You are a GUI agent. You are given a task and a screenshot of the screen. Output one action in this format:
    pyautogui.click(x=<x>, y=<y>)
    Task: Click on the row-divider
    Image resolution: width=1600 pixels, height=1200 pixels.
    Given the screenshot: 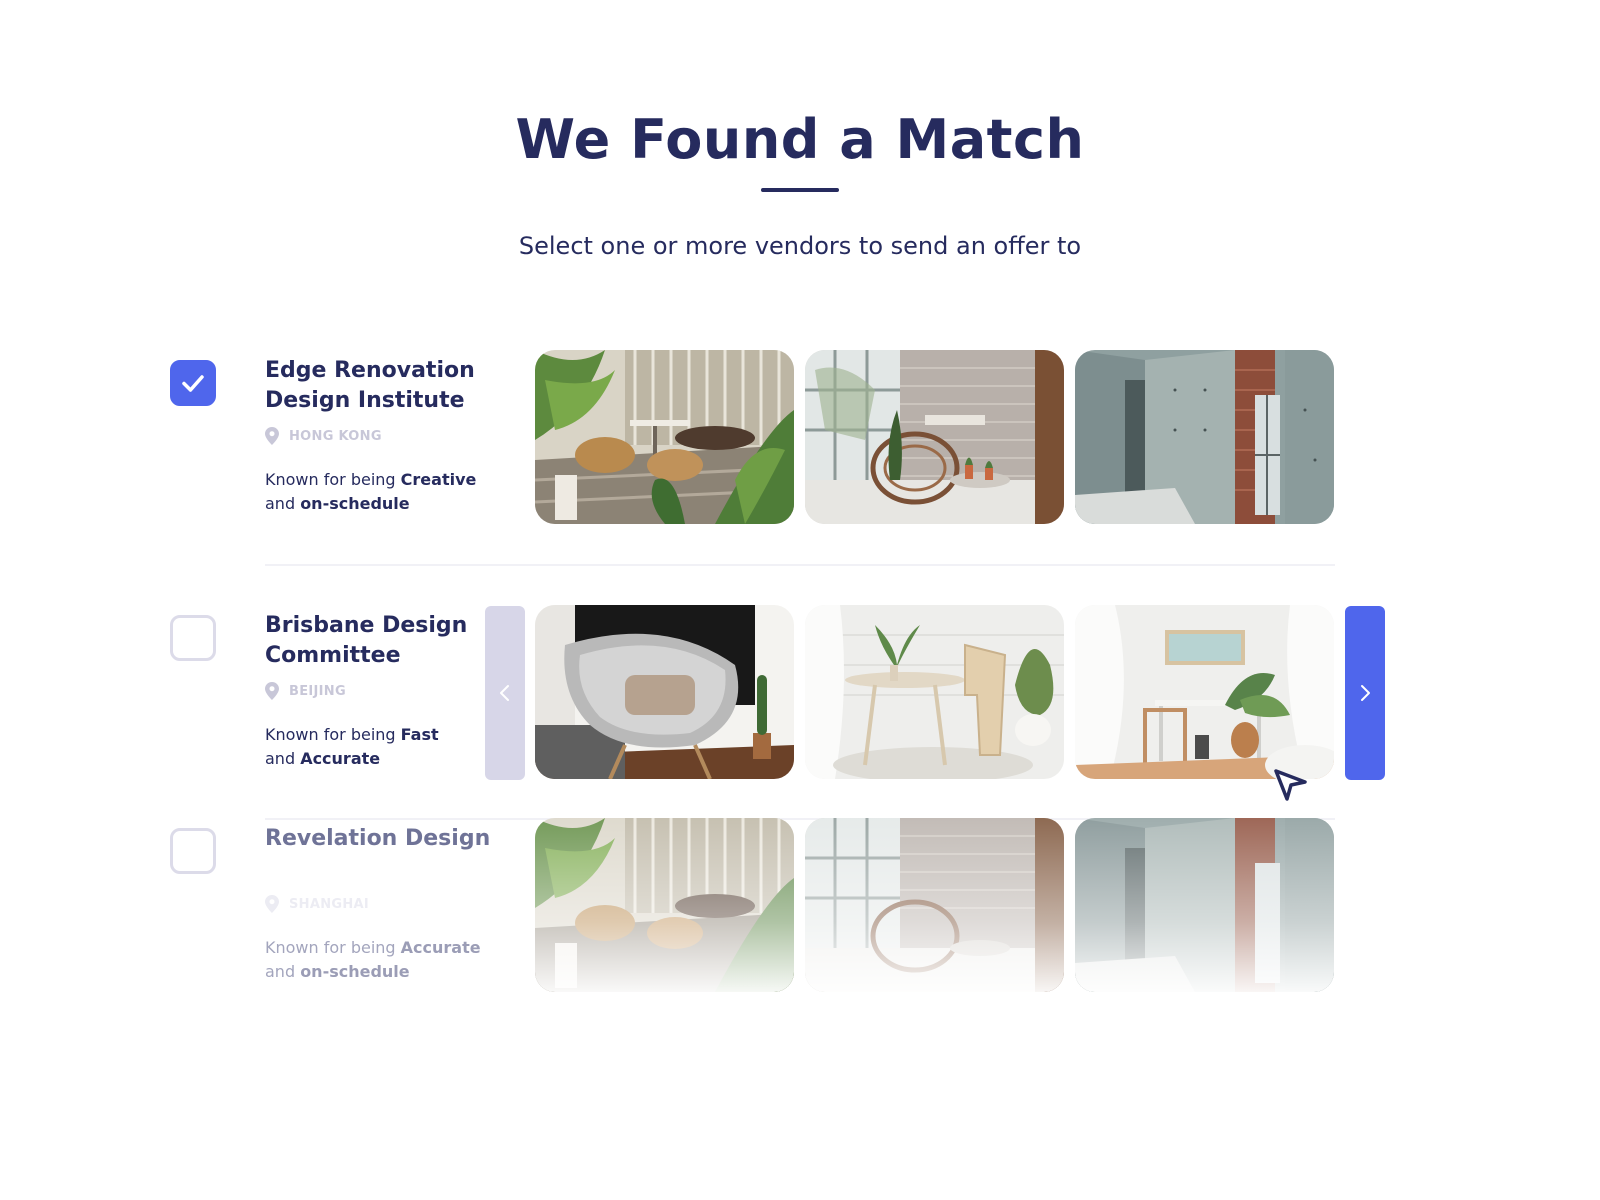 What is the action you would take?
    pyautogui.click(x=800, y=565)
    